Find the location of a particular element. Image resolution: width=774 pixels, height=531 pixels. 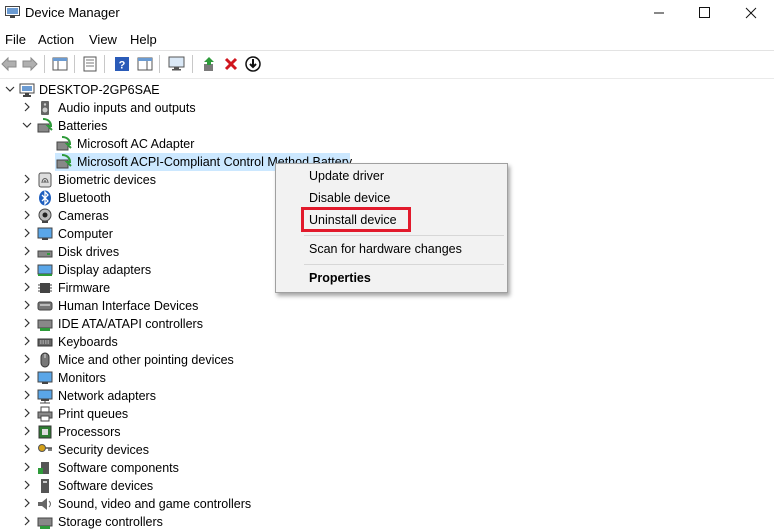

menu-scan-hardware: Scan for hardware changes is located at coordinates (385, 249).